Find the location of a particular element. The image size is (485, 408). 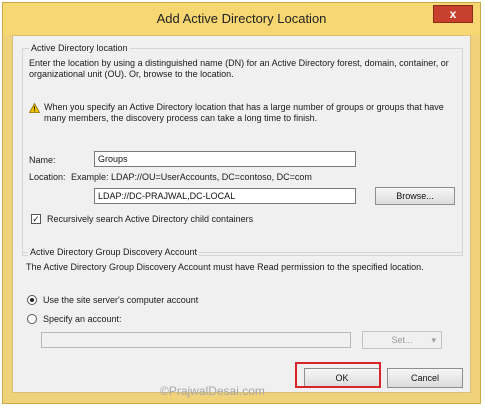

specify-account-label: Specify an account: is located at coordinates (82, 319).